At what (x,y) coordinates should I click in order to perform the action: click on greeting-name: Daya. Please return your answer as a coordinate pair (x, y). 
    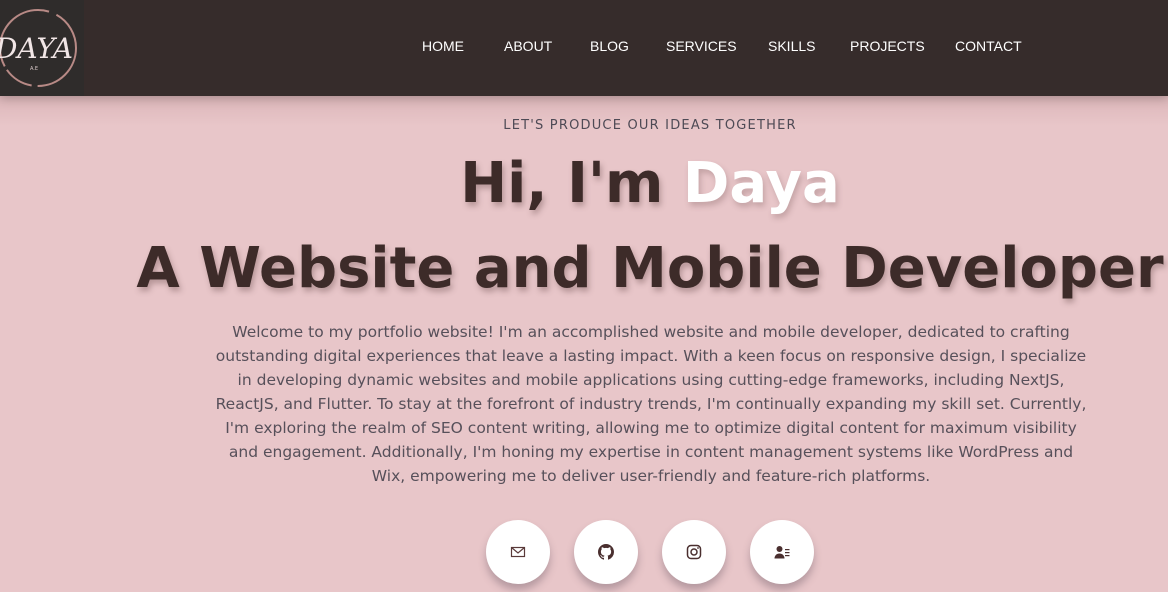
    Looking at the image, I should click on (761, 183).